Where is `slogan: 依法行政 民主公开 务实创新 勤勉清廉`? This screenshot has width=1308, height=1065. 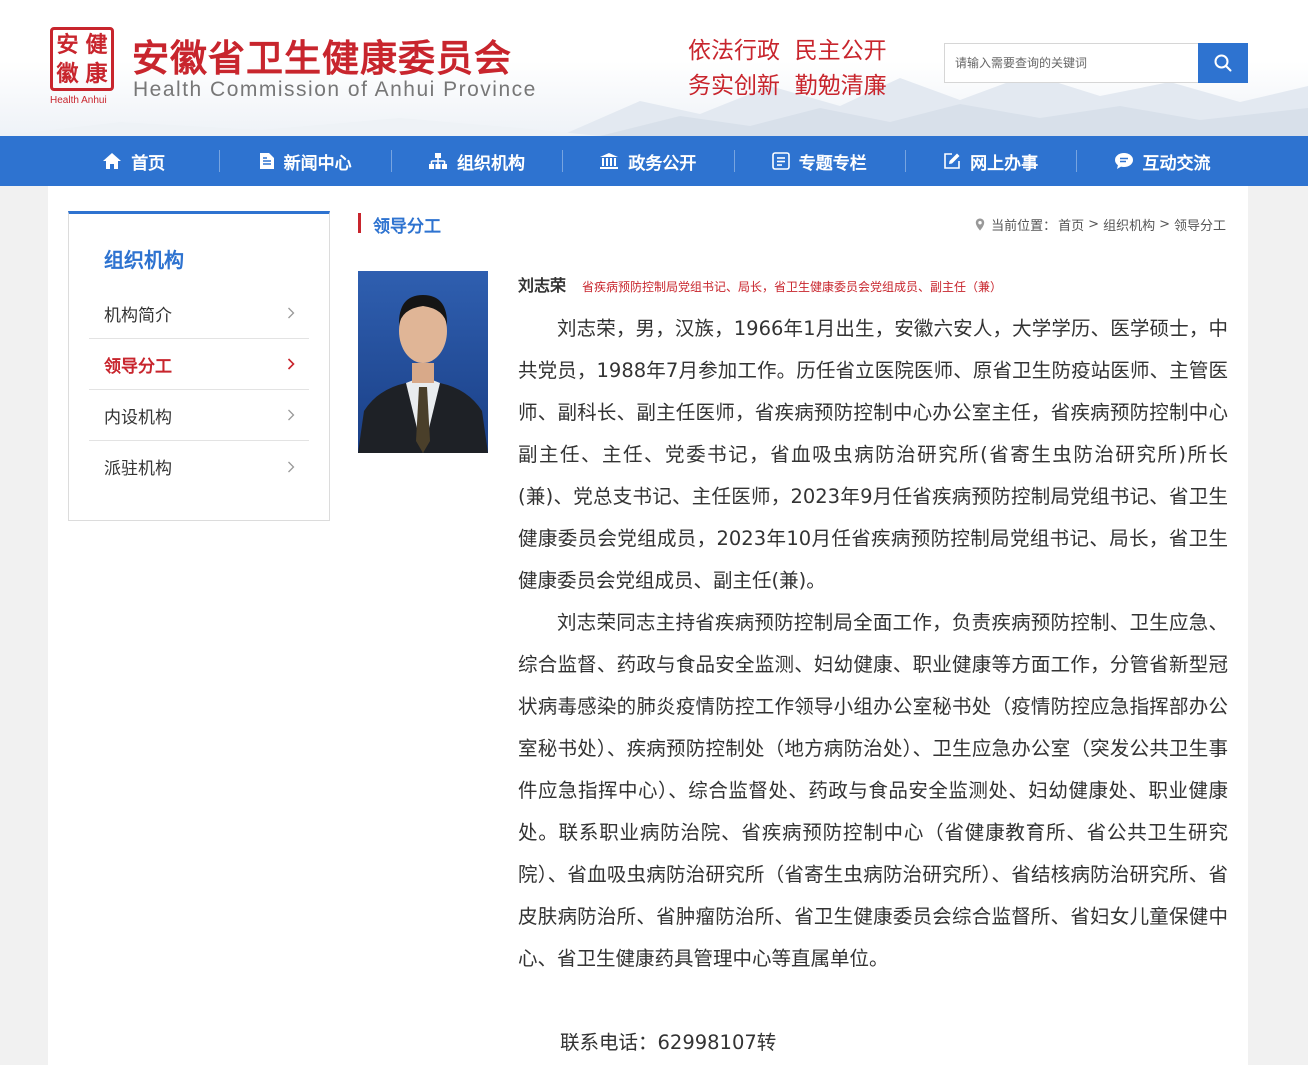 slogan: 依法行政 民主公开 务实创新 勤勉清廉 is located at coordinates (787, 69).